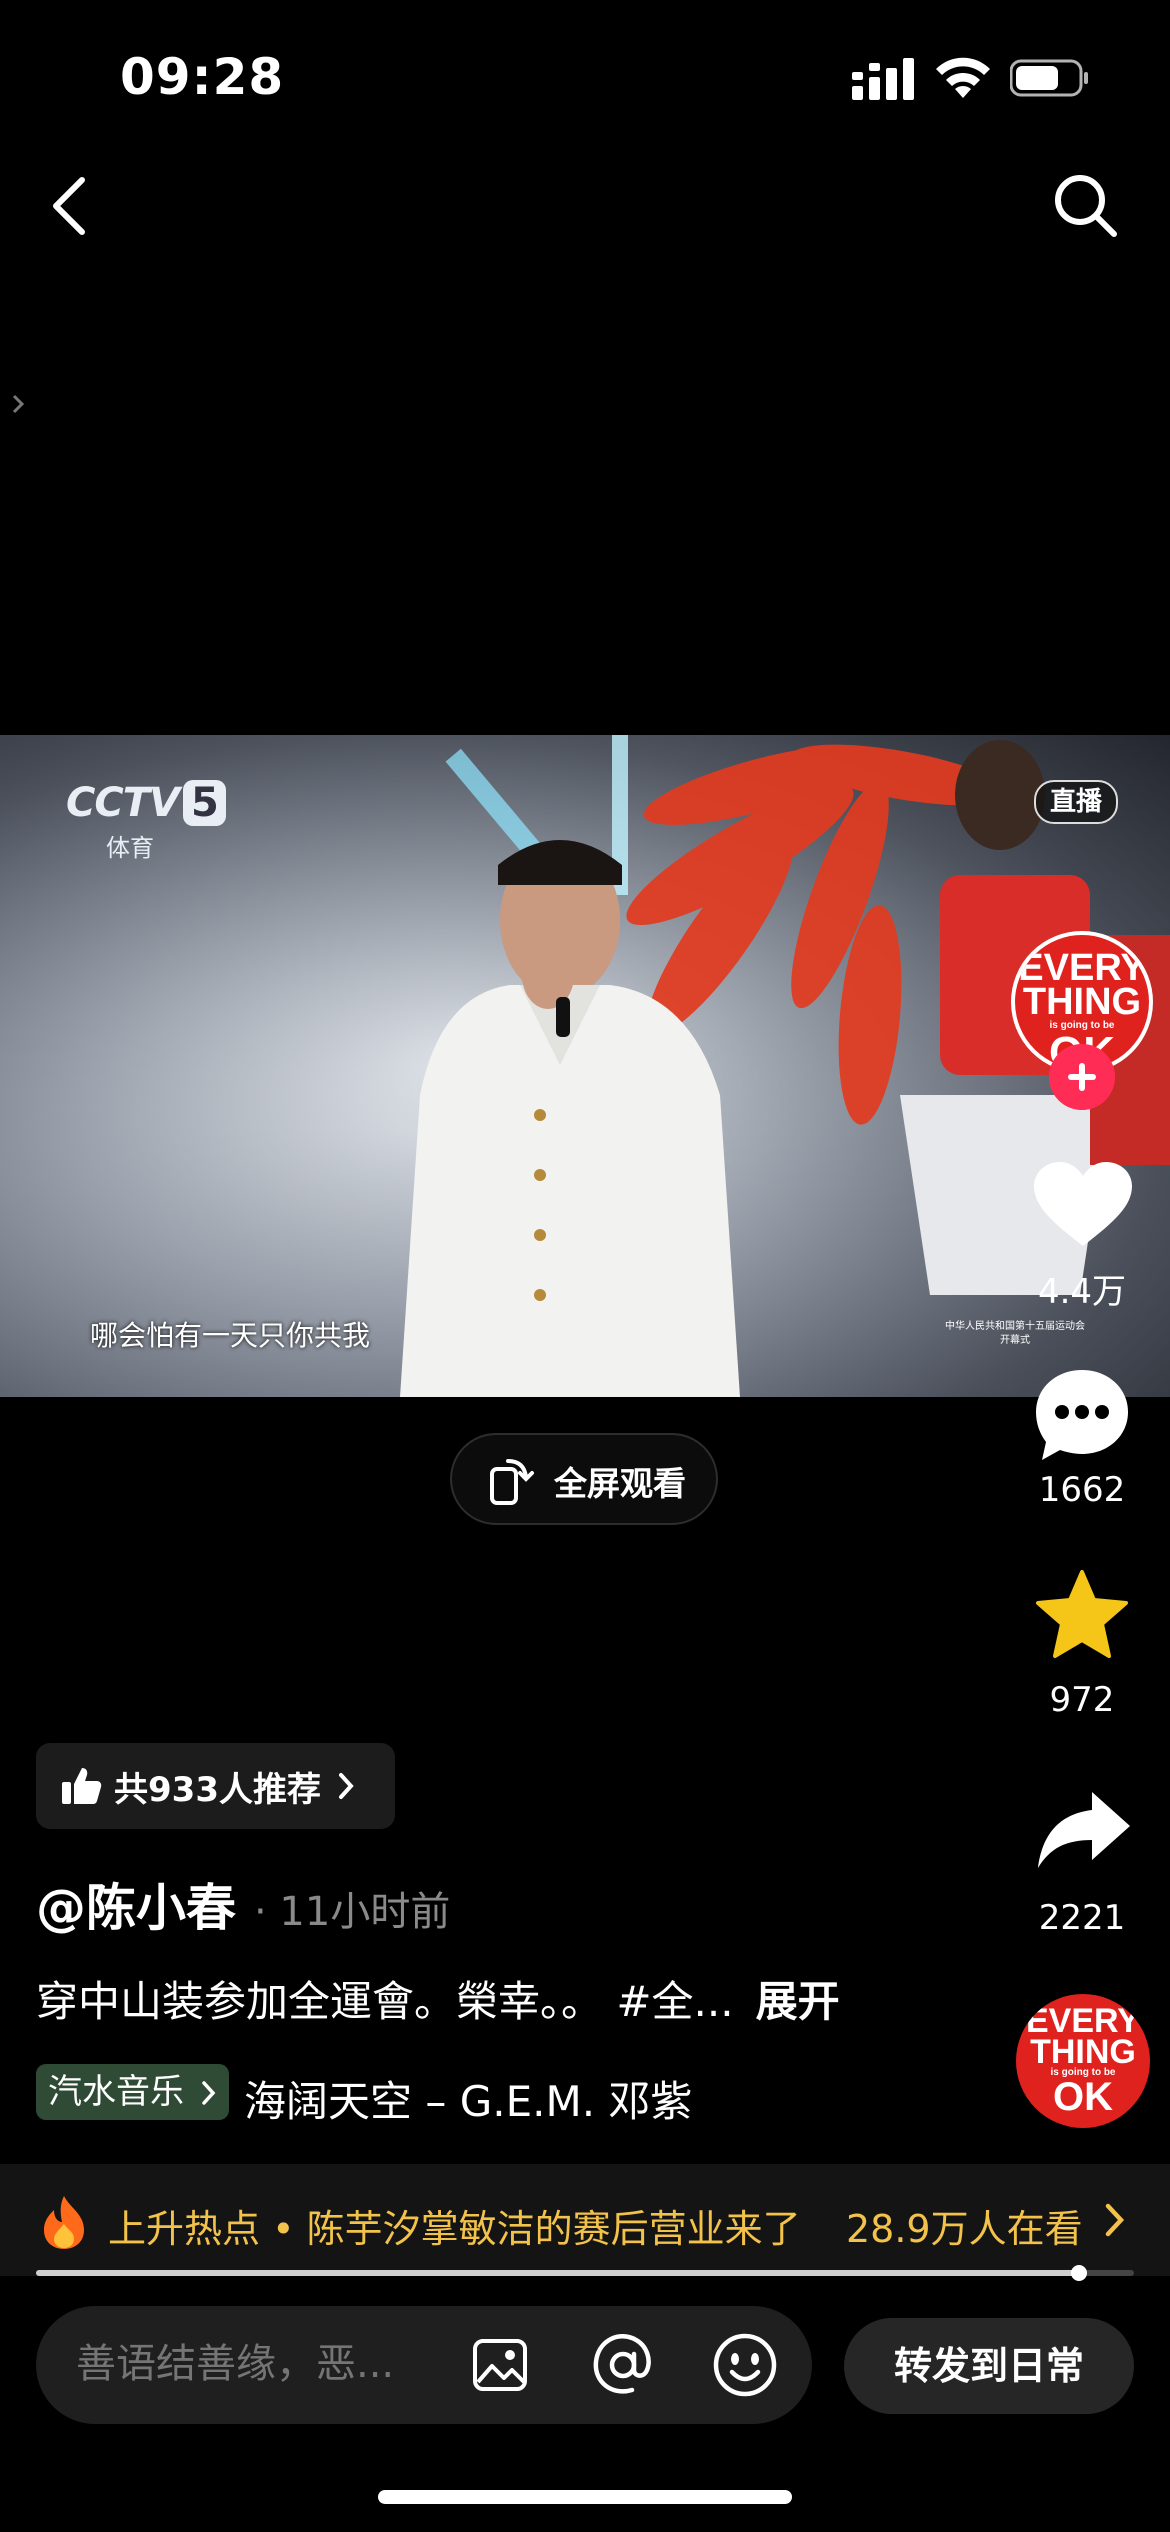  I want to click on channel-name: CCTV, so click(123, 803).